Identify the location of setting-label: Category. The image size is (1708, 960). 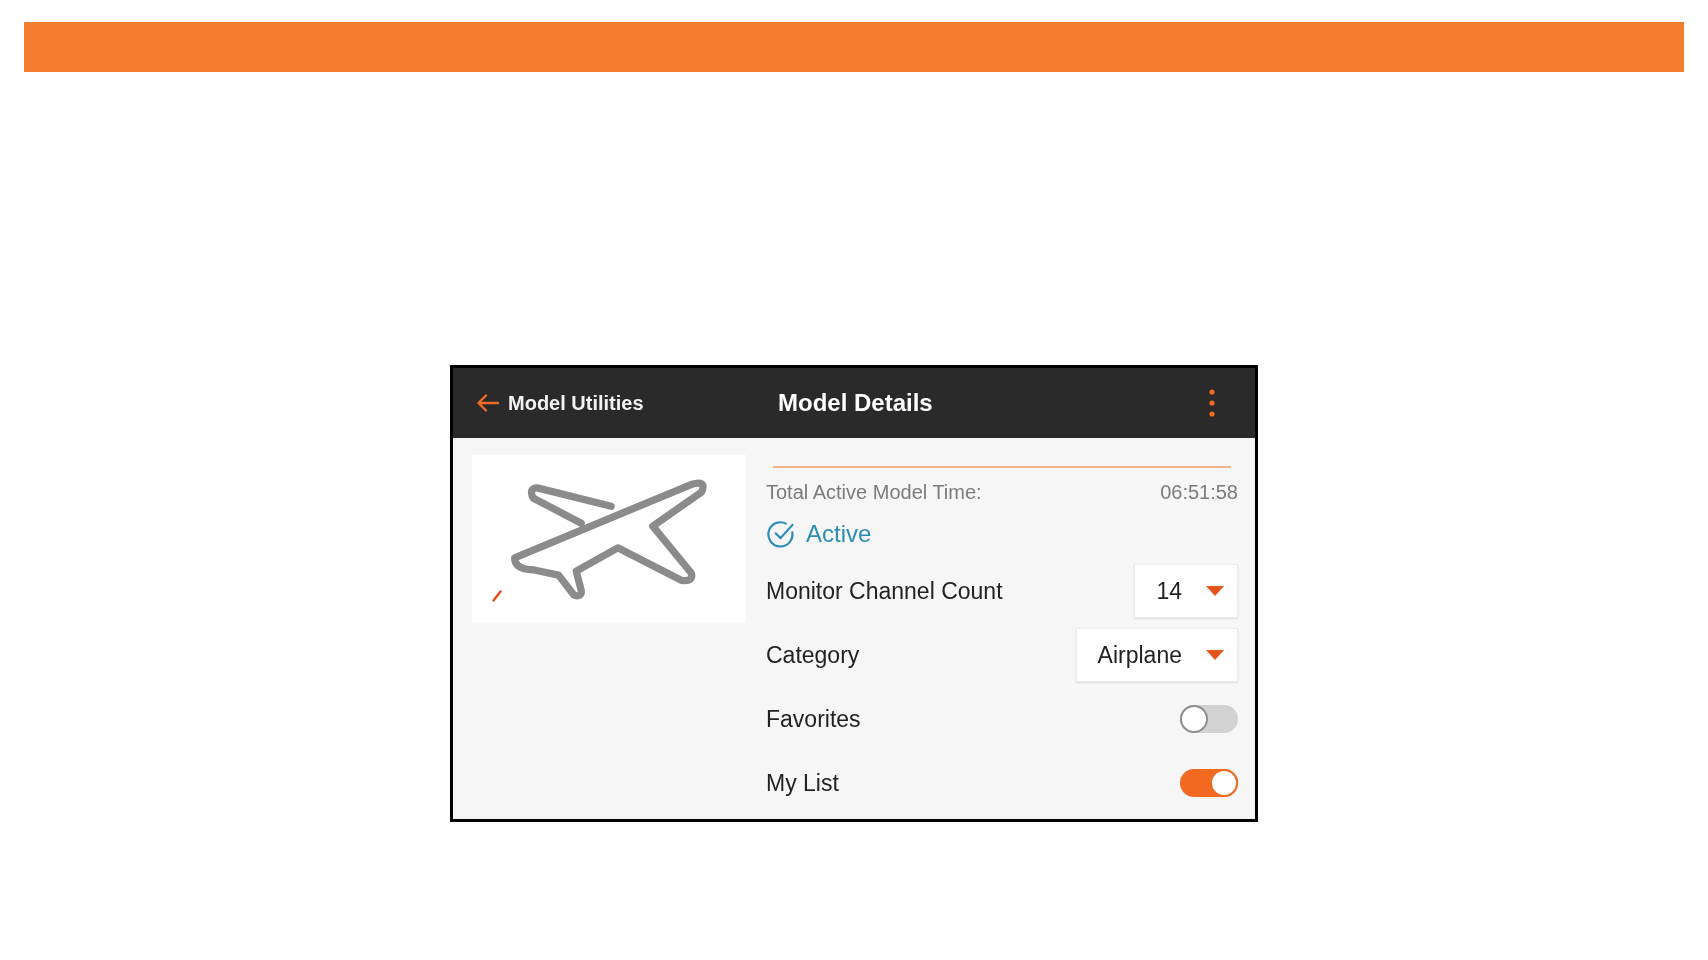
(813, 655).